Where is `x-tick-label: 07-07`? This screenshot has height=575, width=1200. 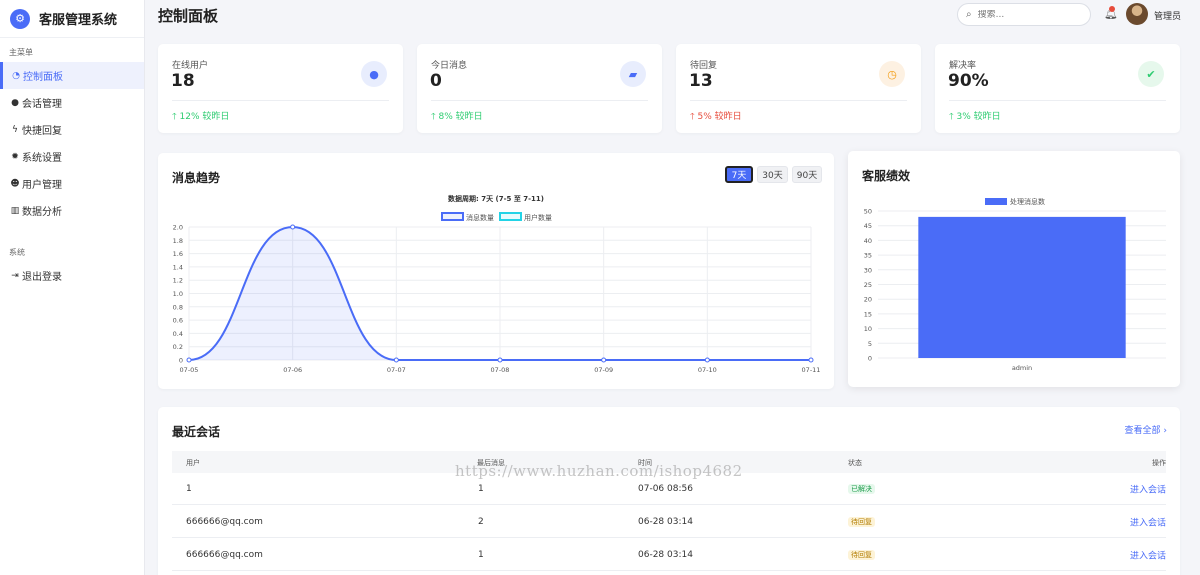 x-tick-label: 07-07 is located at coordinates (396, 370).